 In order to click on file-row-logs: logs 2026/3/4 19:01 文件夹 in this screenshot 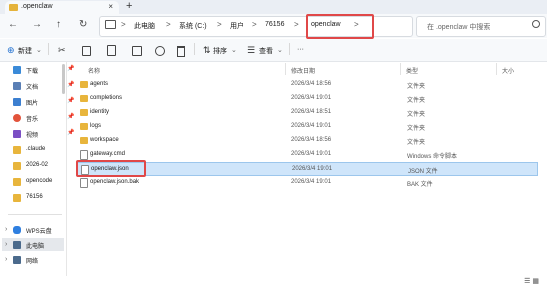, I will do `click(307, 127)`.